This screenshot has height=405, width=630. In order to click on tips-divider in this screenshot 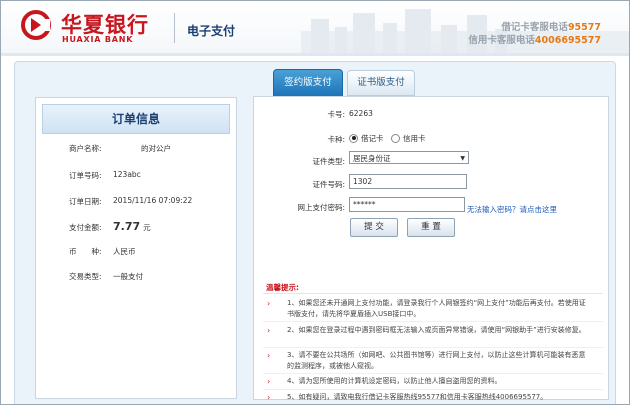, I will do `click(433, 293)`.